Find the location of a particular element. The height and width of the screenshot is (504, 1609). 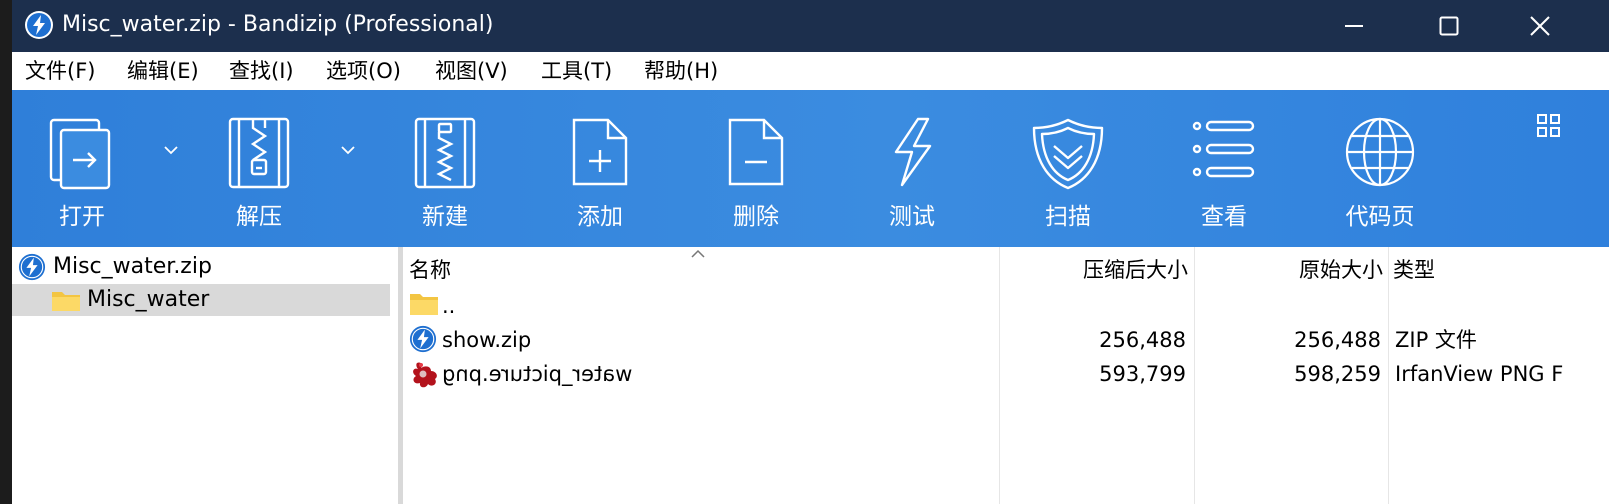

codepage-label: 代码页 is located at coordinates (1380, 217).